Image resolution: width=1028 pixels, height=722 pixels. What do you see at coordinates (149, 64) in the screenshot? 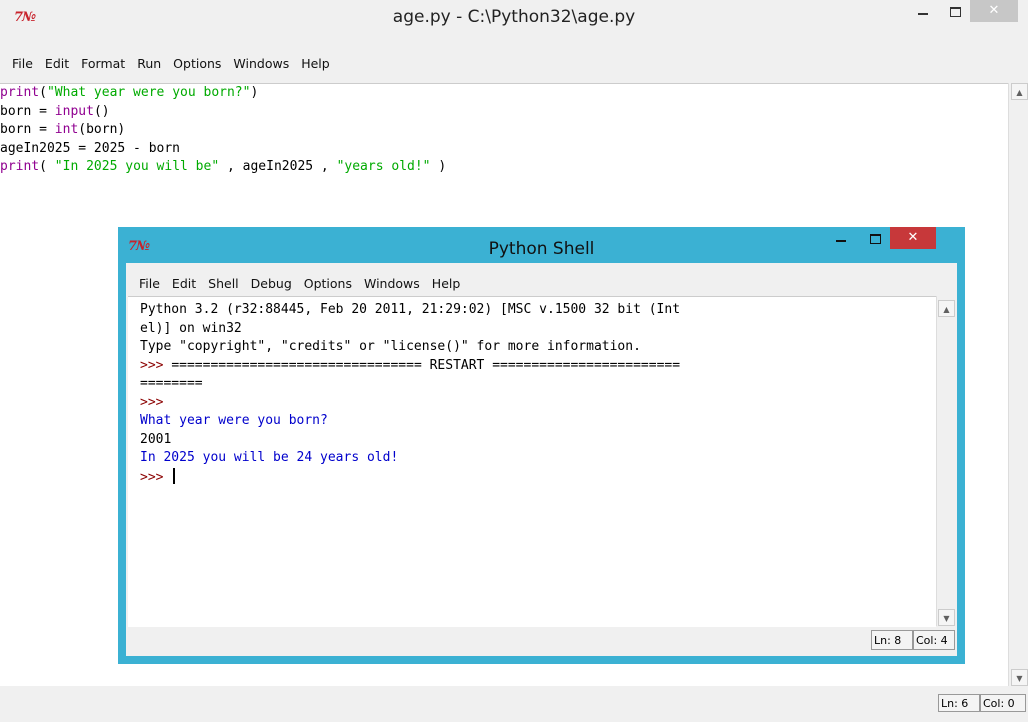
I see `menu-run: Run` at bounding box center [149, 64].